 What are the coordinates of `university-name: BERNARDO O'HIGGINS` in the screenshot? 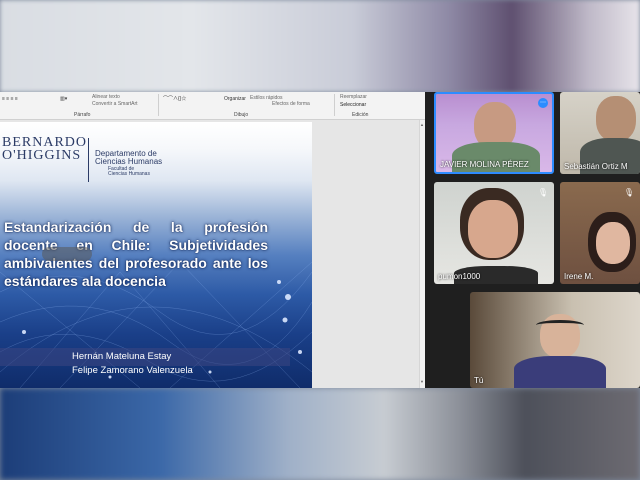 It's located at (45, 149).